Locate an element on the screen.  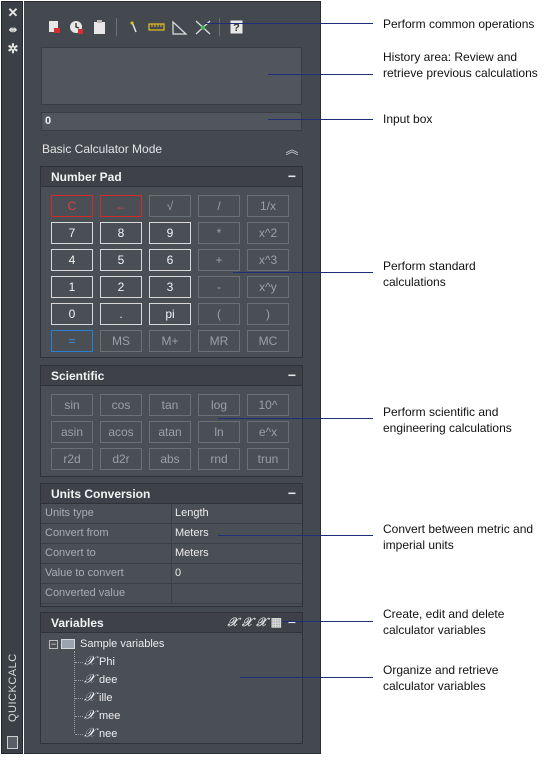
numpad-key: x^y is located at coordinates (268, 287).